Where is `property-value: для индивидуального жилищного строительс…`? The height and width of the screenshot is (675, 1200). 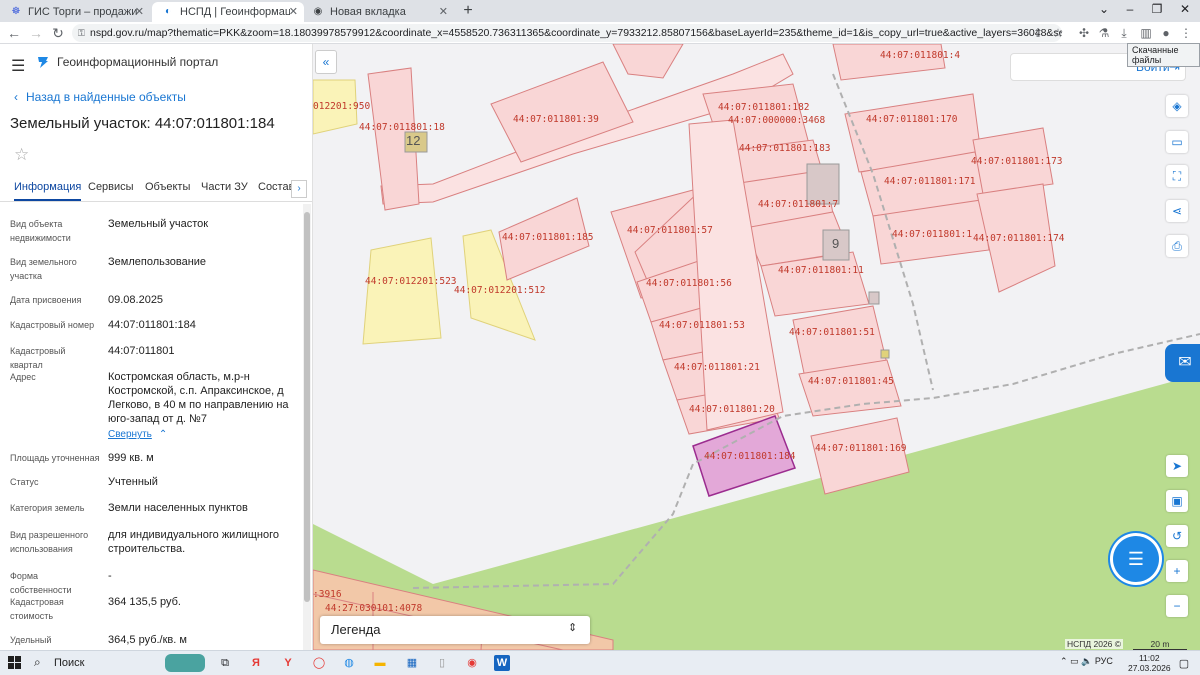
property-value: для индивидуального жилищного строительс… is located at coordinates (194, 542).